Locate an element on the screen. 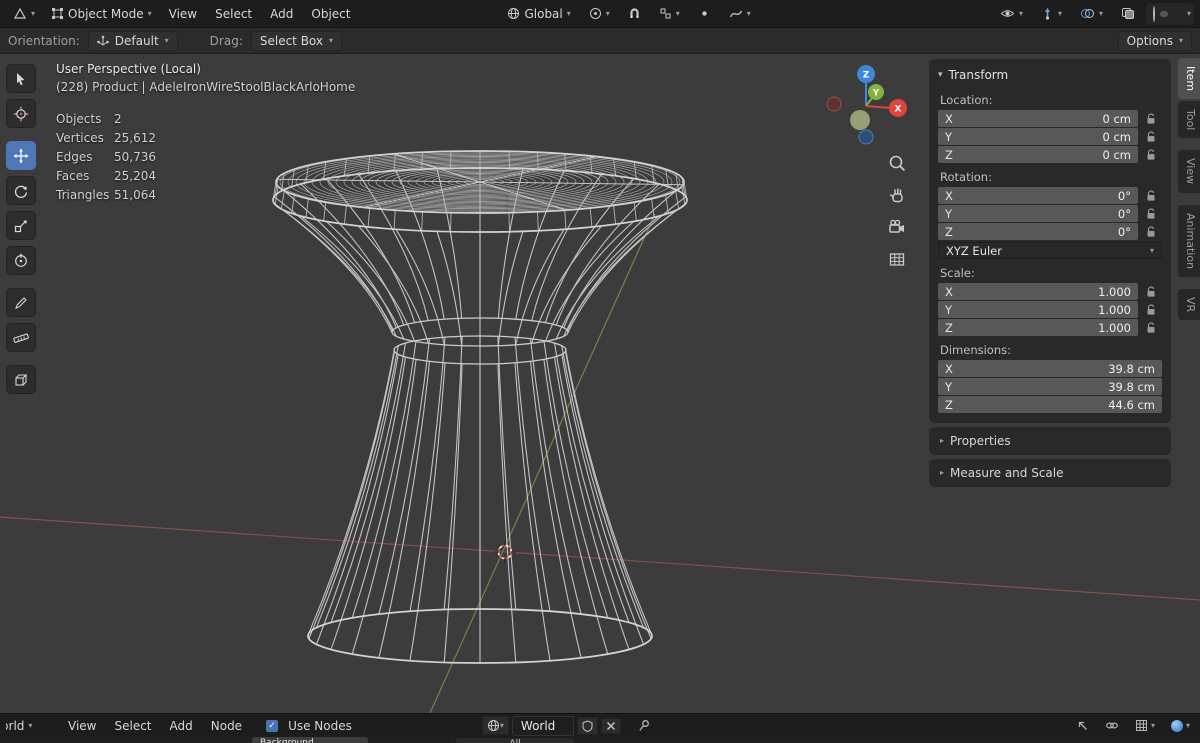 This screenshot has width=1200, height=743. location-x-field: X 0 cm is located at coordinates (1038, 118).